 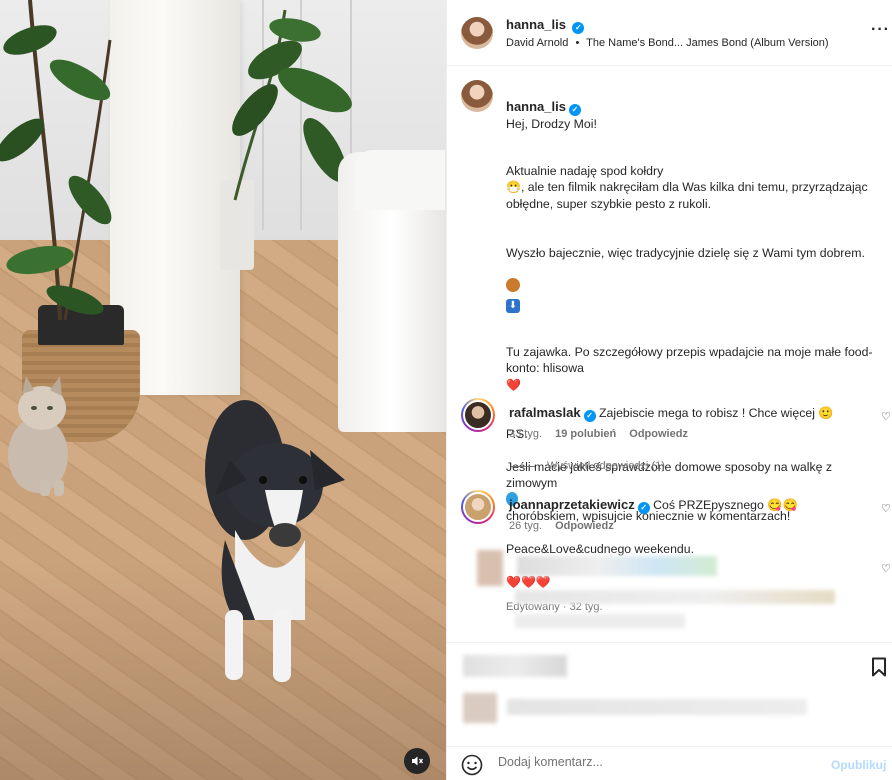 I want to click on comment-text: Coś PRZEpysznego, so click(x=708, y=505).